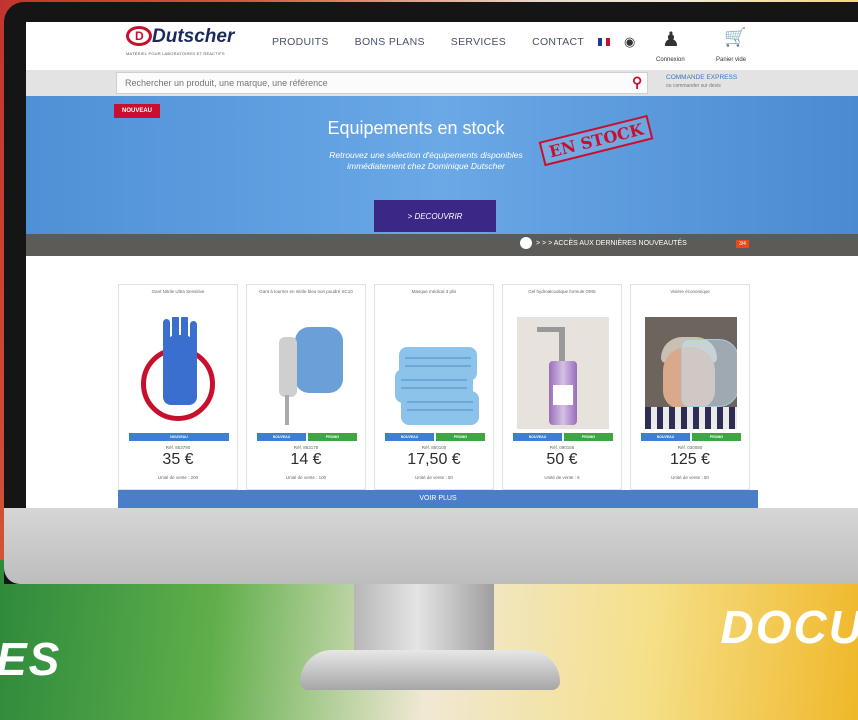 The height and width of the screenshot is (720, 858). Describe the element at coordinates (611, 243) in the screenshot. I see `news-strip-text: > > > ACCÈS AUX DERNIÈRES NOUVEAUTÉS` at that location.